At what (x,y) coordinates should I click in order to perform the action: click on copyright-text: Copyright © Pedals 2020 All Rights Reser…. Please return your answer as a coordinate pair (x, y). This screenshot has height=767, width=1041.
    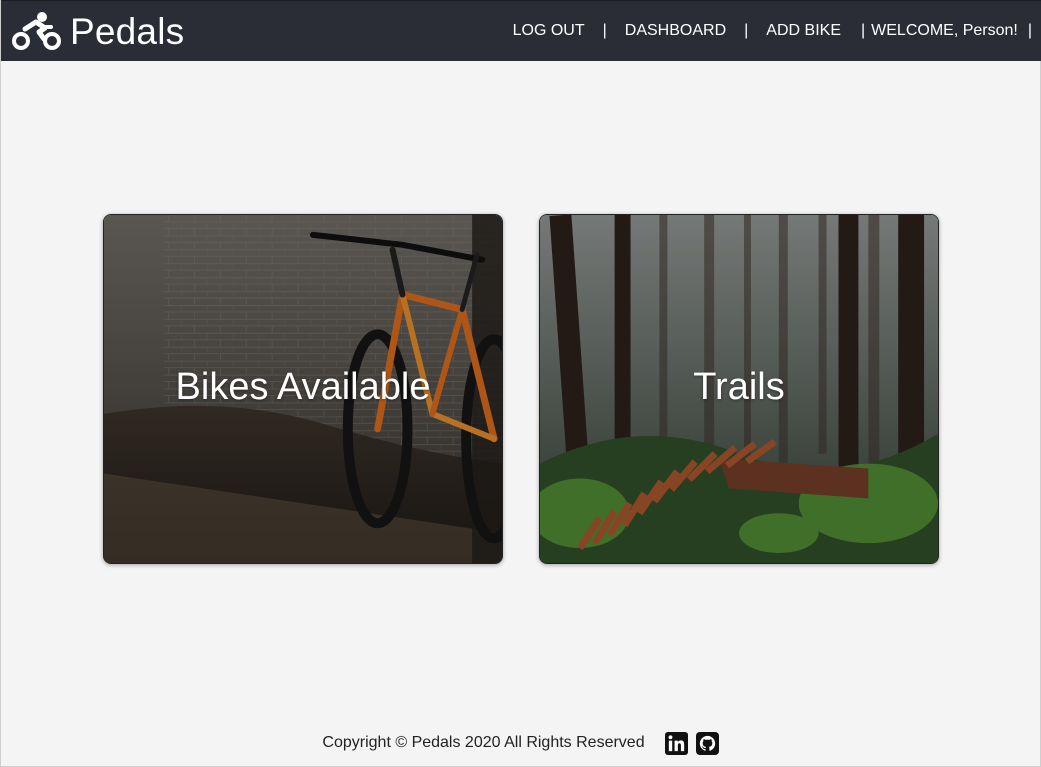
    Looking at the image, I should click on (483, 742).